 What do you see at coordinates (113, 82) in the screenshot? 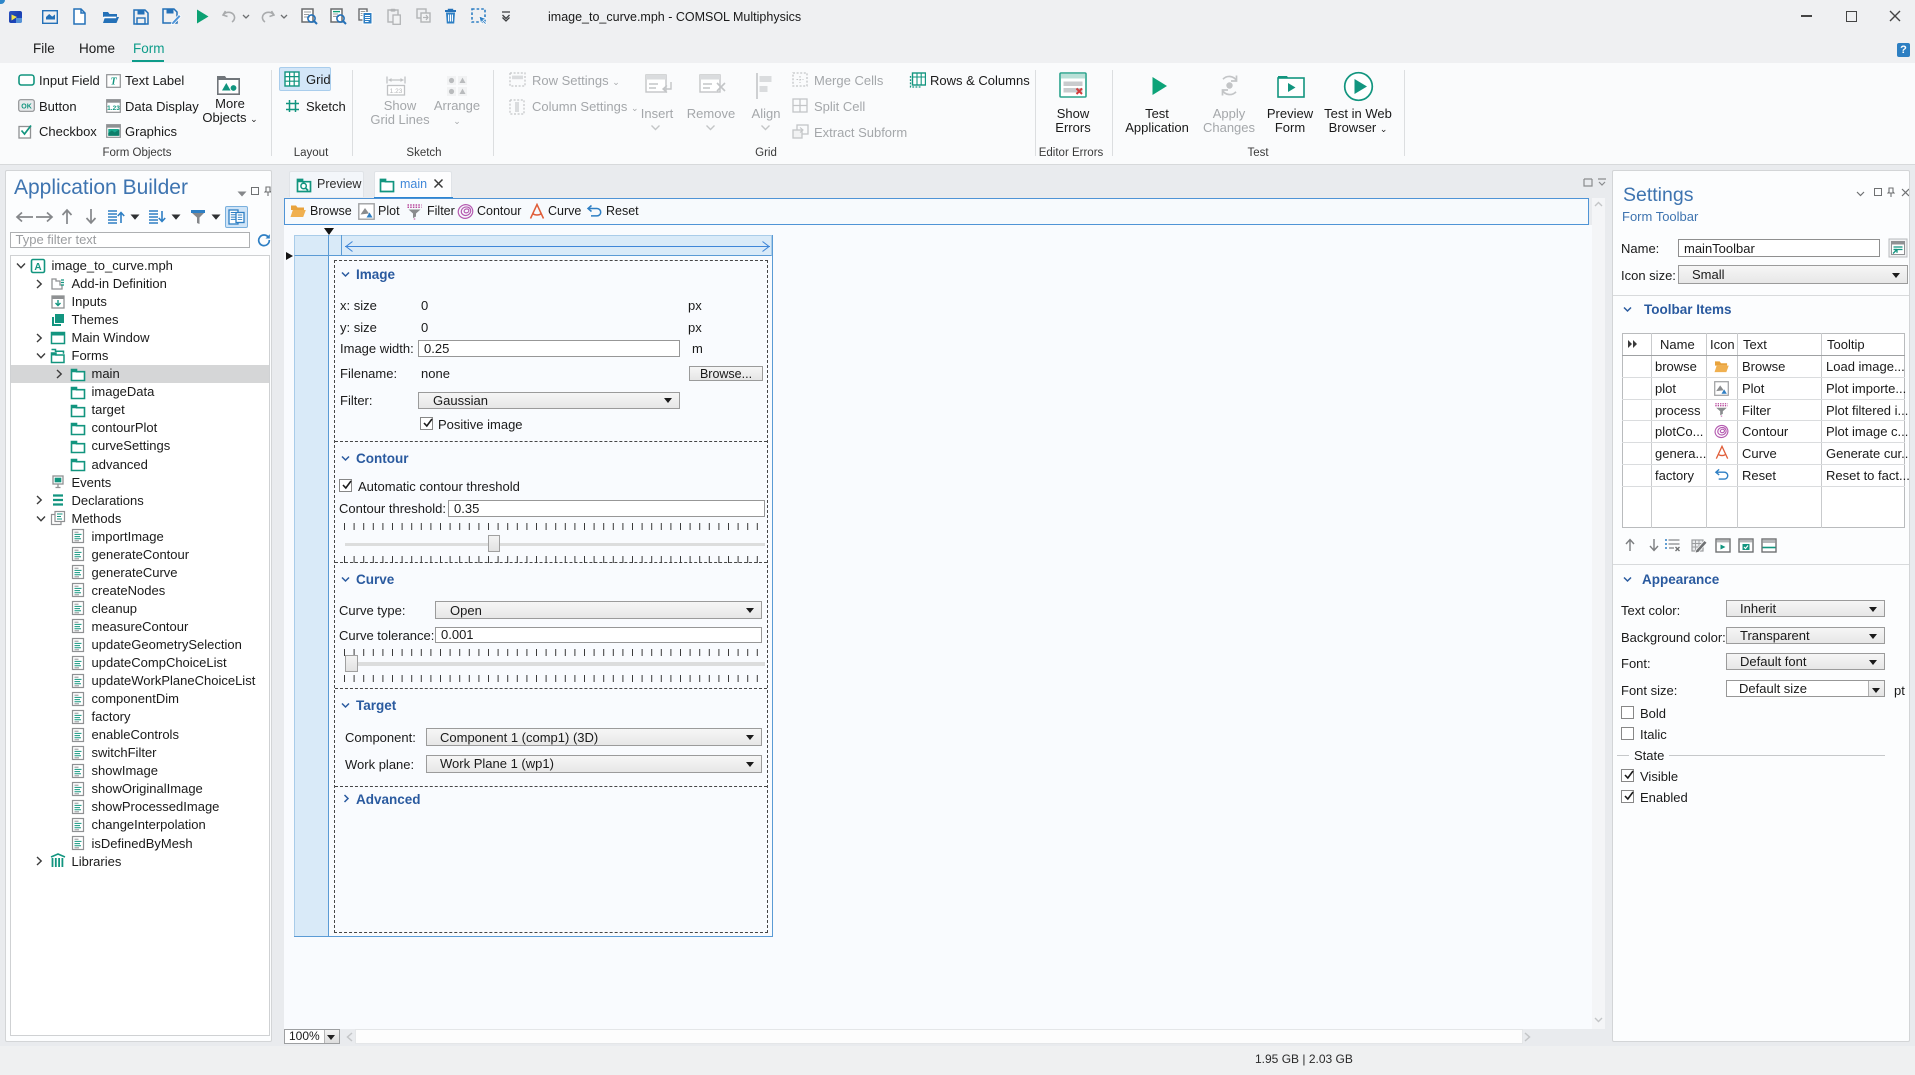
I see `svg-text: T` at bounding box center [113, 82].